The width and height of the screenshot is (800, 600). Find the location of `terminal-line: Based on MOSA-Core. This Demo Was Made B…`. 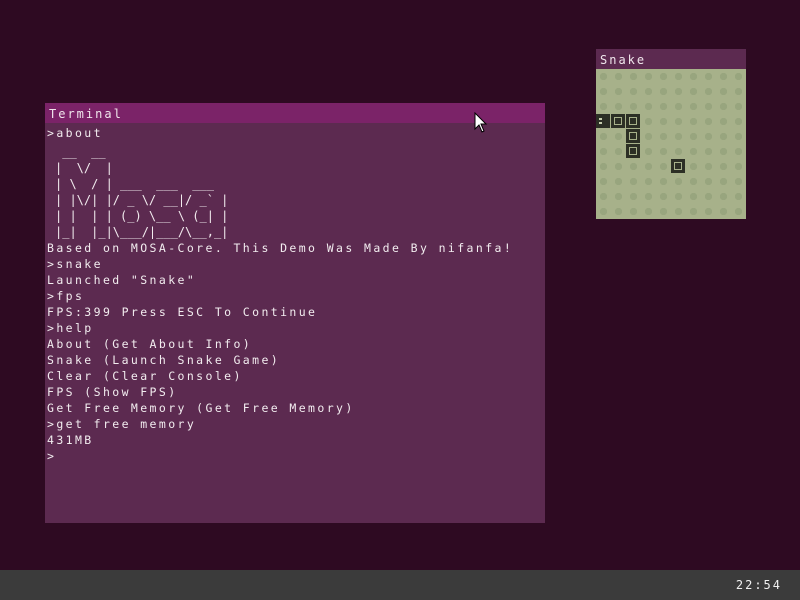

terminal-line: Based on MOSA-Core. This Demo Was Made B… is located at coordinates (280, 248).